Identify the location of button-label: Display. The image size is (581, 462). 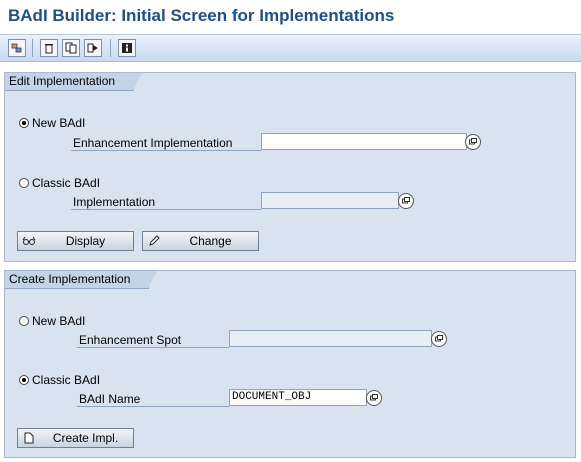
(85, 241).